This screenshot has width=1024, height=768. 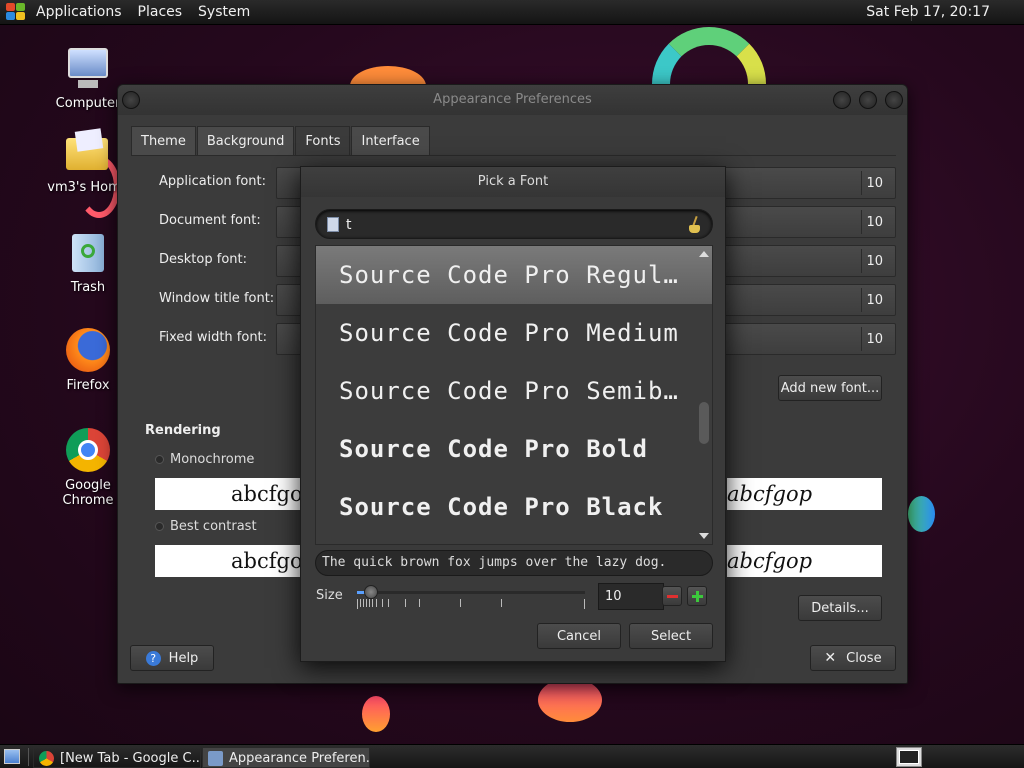 What do you see at coordinates (842, 100) in the screenshot?
I see `minimize-icon` at bounding box center [842, 100].